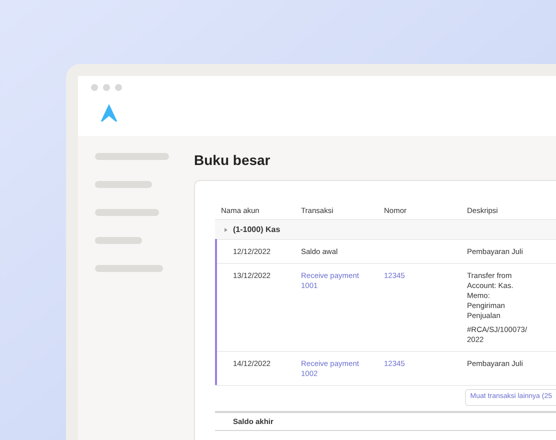  Describe the element at coordinates (256, 230) in the screenshot. I see `account-name: (1-1000) Kas` at that location.